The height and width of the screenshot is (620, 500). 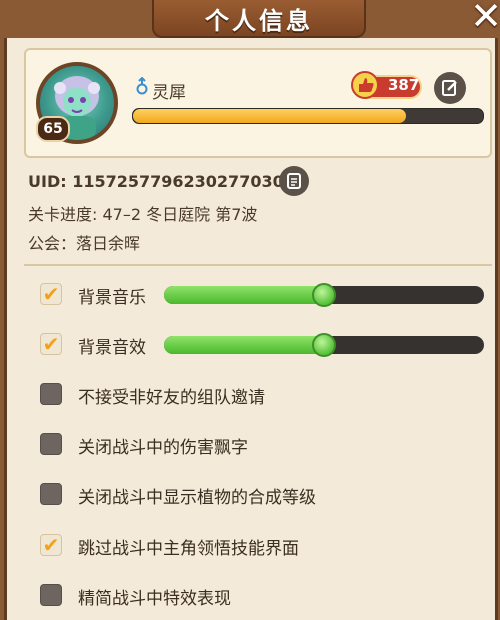 I want to click on page-title: 个人信息, so click(x=259, y=20).